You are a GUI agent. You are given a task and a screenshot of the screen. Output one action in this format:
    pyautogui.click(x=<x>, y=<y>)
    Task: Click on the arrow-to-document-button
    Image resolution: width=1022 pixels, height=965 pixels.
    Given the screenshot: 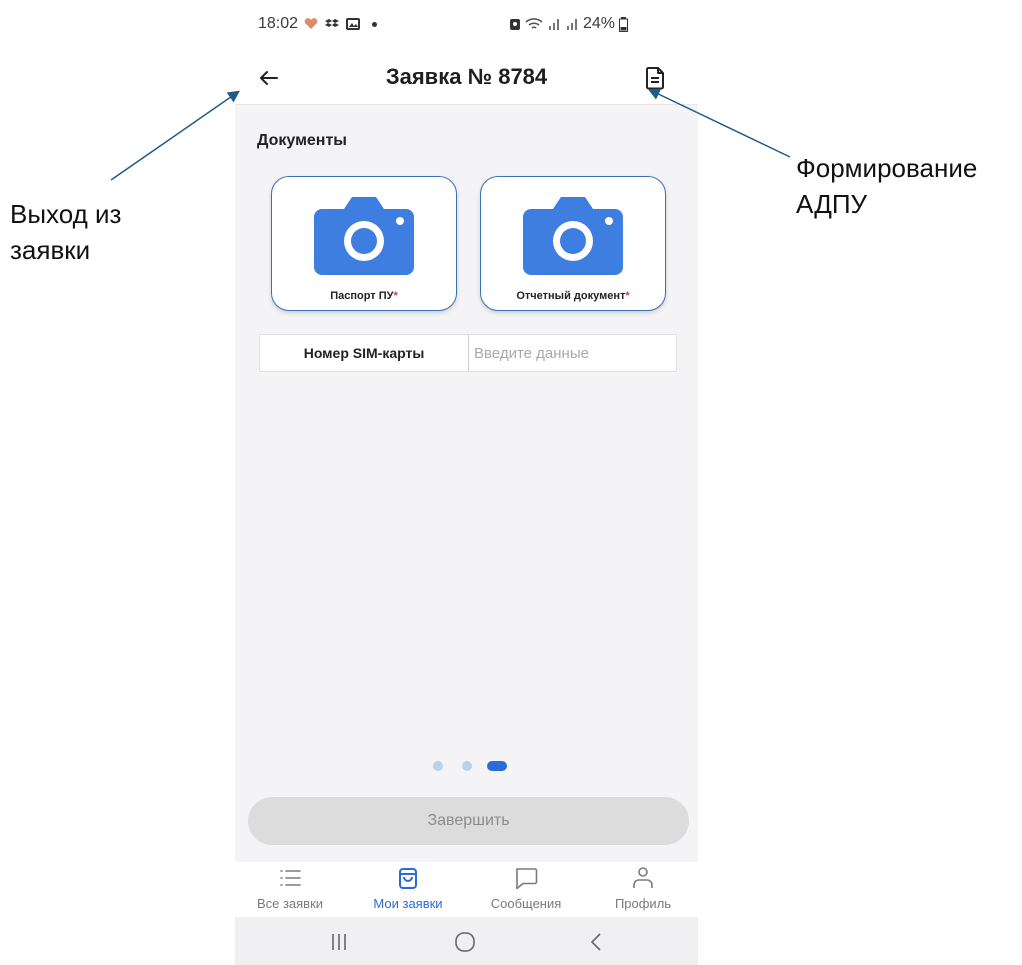 What is the action you would take?
    pyautogui.click(x=719, y=123)
    